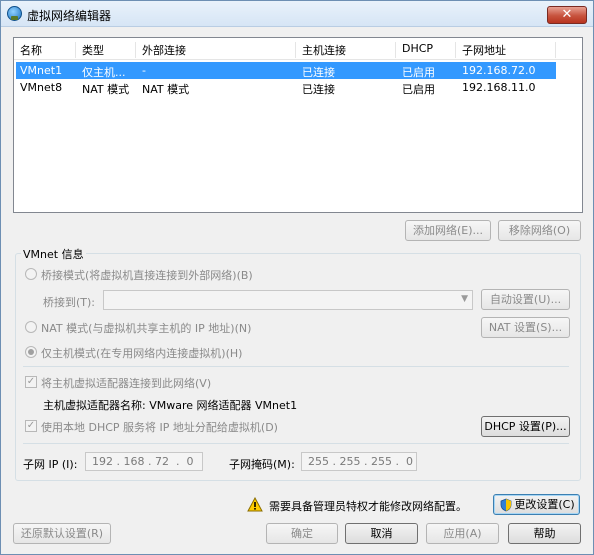 The width and height of the screenshot is (594, 555). Describe the element at coordinates (69, 302) in the screenshot. I see `bridge-to-label: 桥接到(T):` at that location.